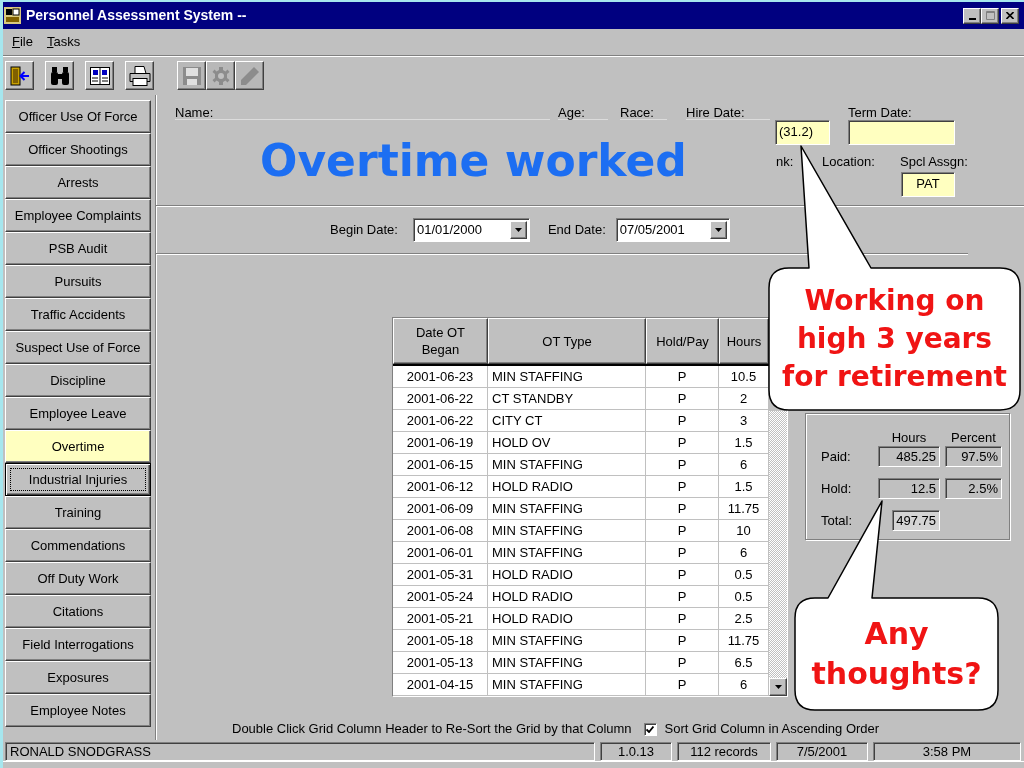 This screenshot has height=768, width=1024. Describe the element at coordinates (567, 399) in the screenshot. I see `table-cell: CT STANDBY` at that location.